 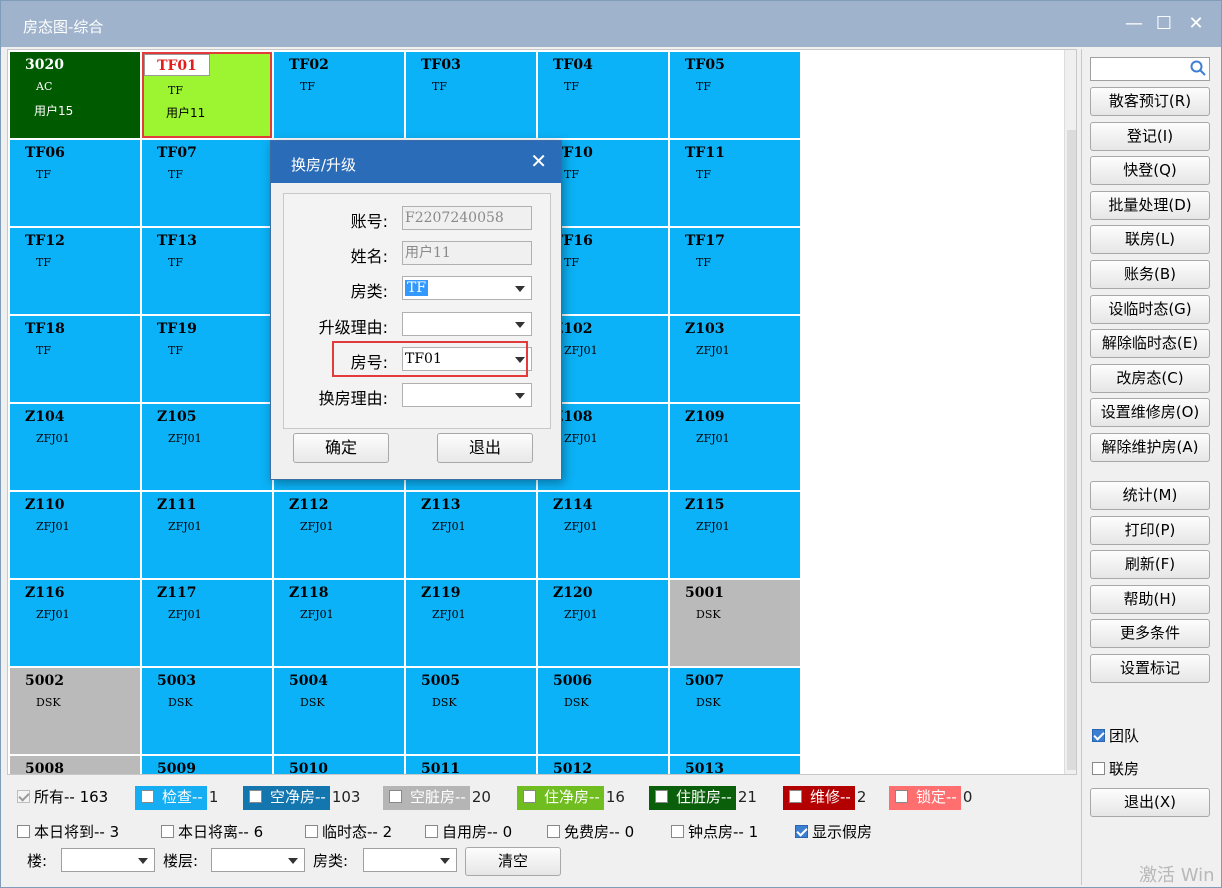 What do you see at coordinates (571, 798) in the screenshot?
I see `legend-item: 住净房-- 16` at bounding box center [571, 798].